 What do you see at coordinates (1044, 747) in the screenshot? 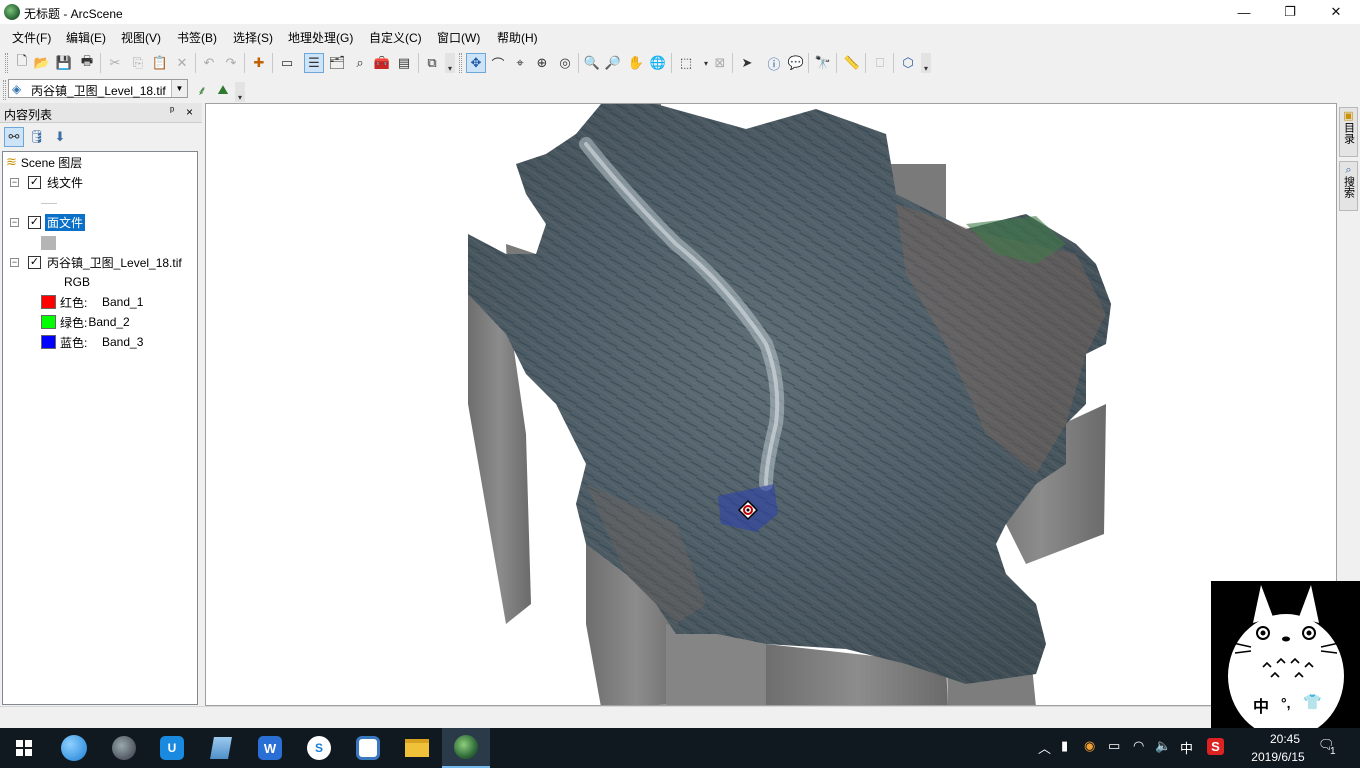
I see `show-hidden-icons-icon: ︿` at bounding box center [1044, 747].